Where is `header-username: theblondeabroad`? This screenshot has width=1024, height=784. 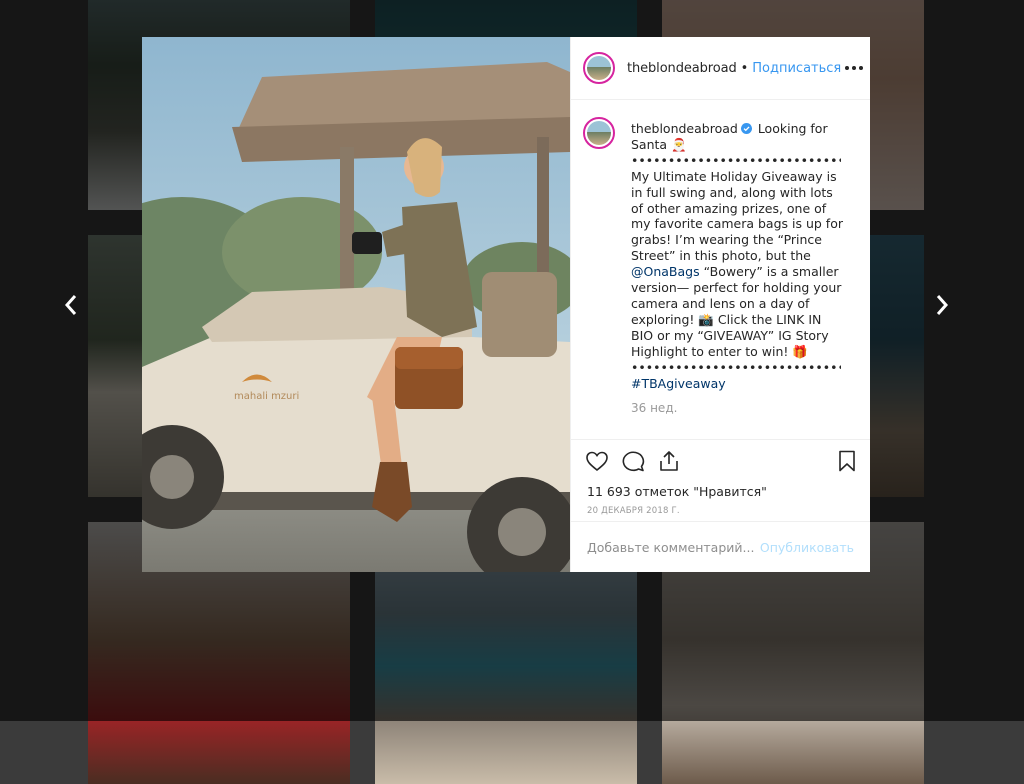
header-username: theblondeabroad is located at coordinates (682, 68).